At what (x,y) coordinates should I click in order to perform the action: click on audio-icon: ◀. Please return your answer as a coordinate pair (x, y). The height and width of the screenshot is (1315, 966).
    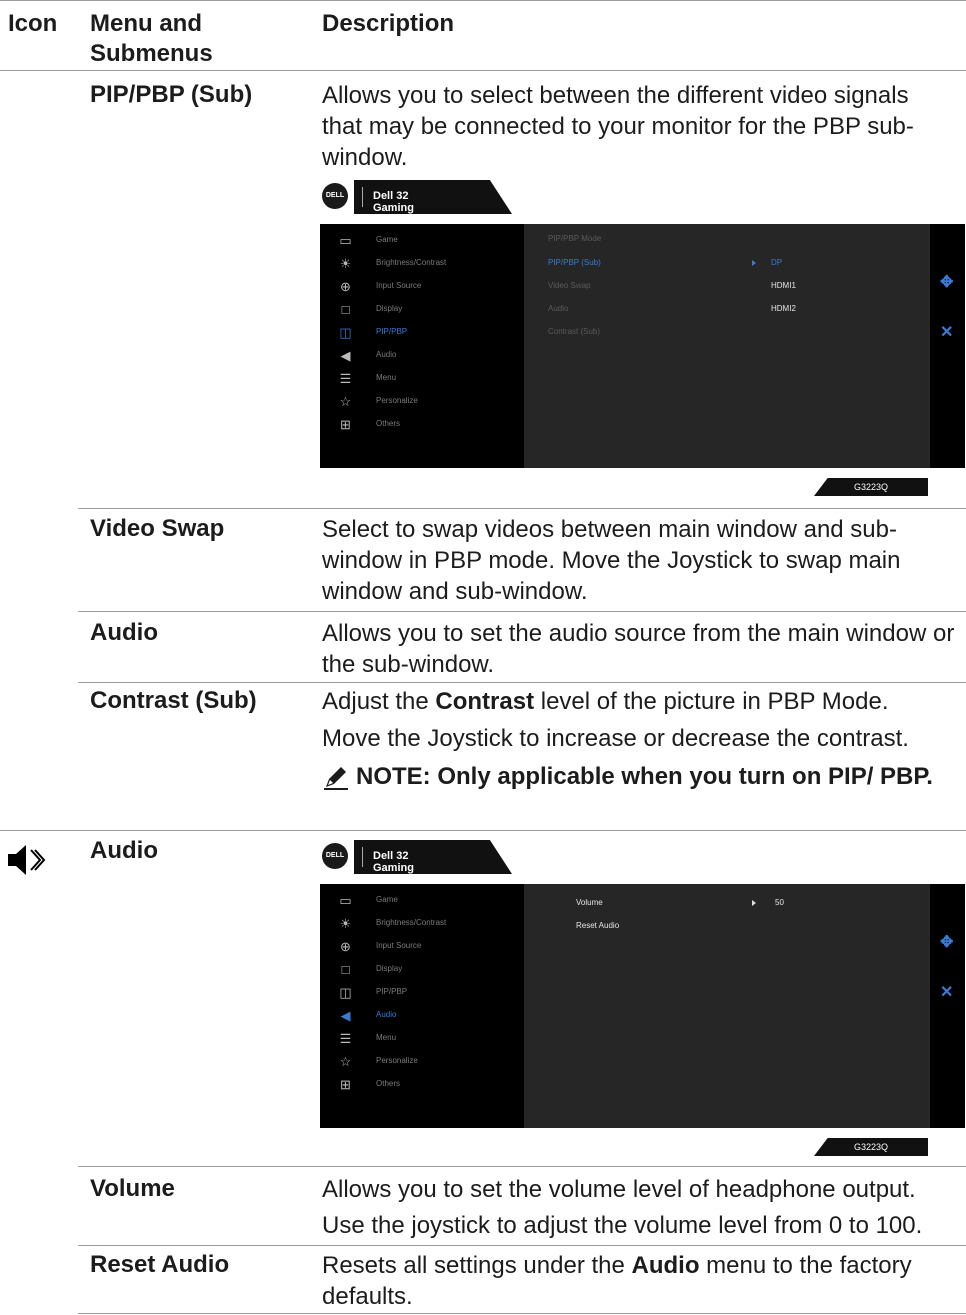
    Looking at the image, I should click on (345, 1015).